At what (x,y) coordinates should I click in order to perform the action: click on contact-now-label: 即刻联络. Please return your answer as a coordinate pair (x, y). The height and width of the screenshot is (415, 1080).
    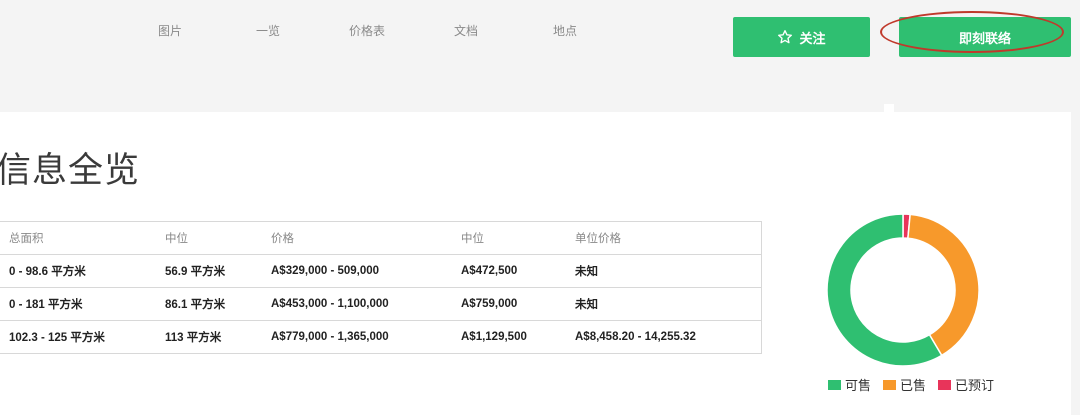
    Looking at the image, I should click on (984, 38).